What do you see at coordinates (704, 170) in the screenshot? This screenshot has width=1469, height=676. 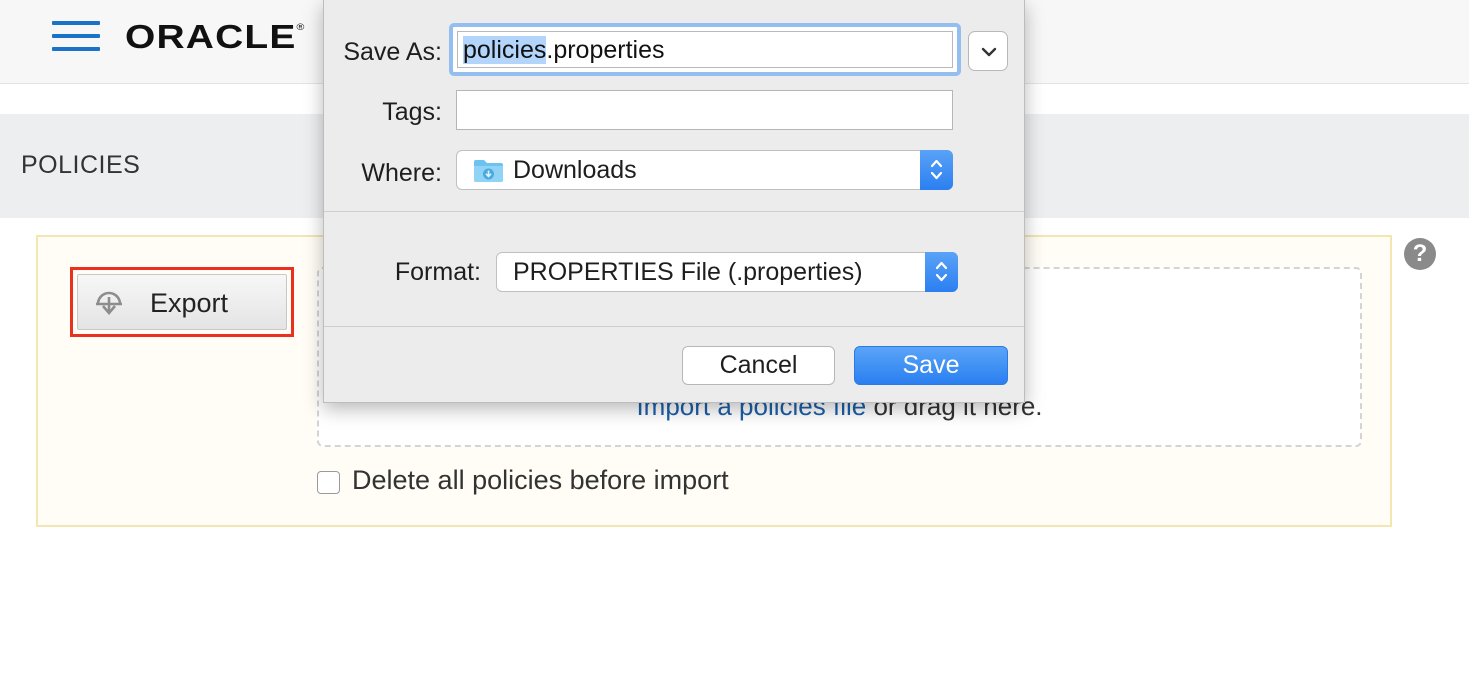 I see `where-select: Downloads` at bounding box center [704, 170].